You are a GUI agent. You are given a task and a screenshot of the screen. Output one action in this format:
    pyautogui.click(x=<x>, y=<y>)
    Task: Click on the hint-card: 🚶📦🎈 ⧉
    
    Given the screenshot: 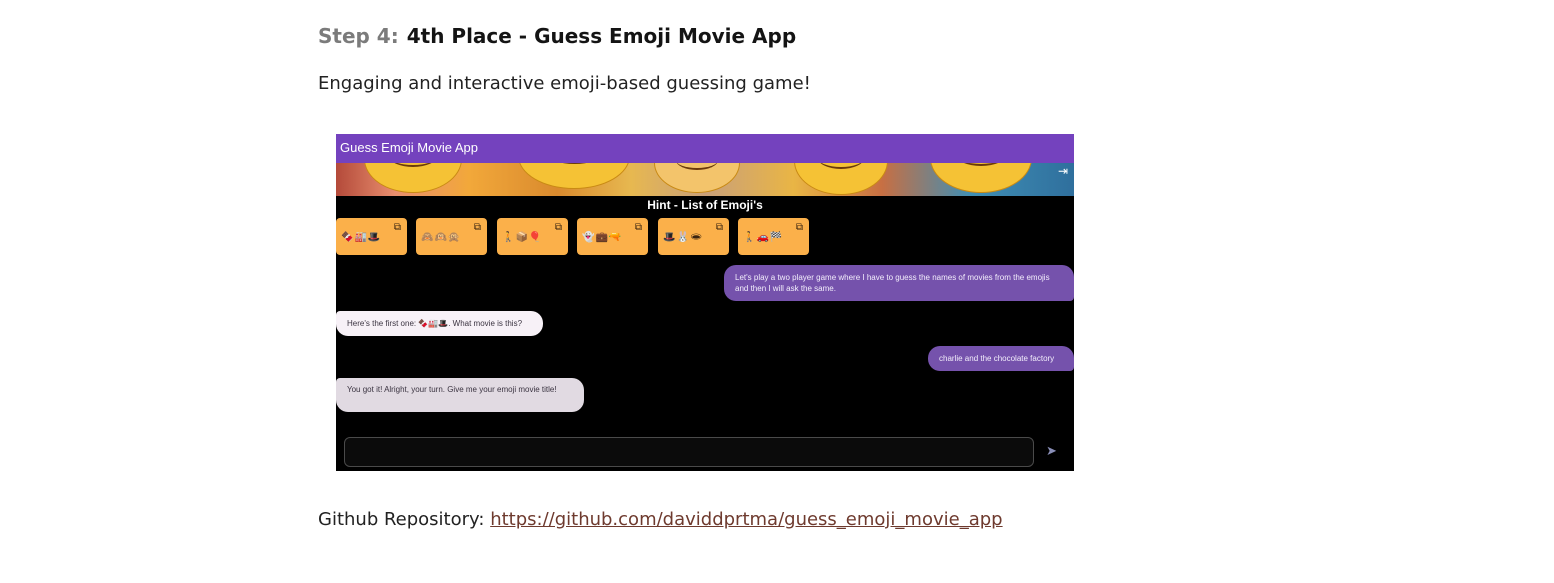 What is the action you would take?
    pyautogui.click(x=532, y=236)
    